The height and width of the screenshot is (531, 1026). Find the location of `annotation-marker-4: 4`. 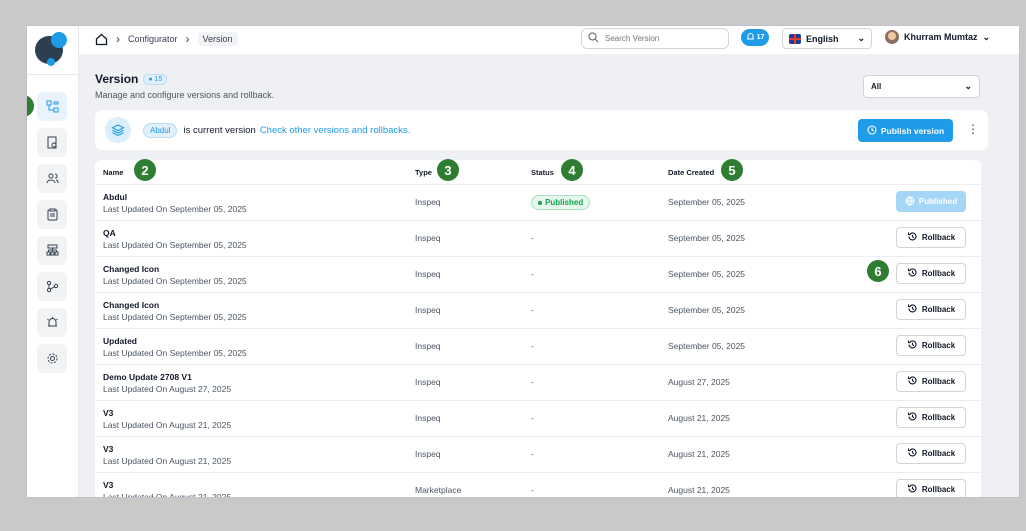

annotation-marker-4: 4 is located at coordinates (572, 170).